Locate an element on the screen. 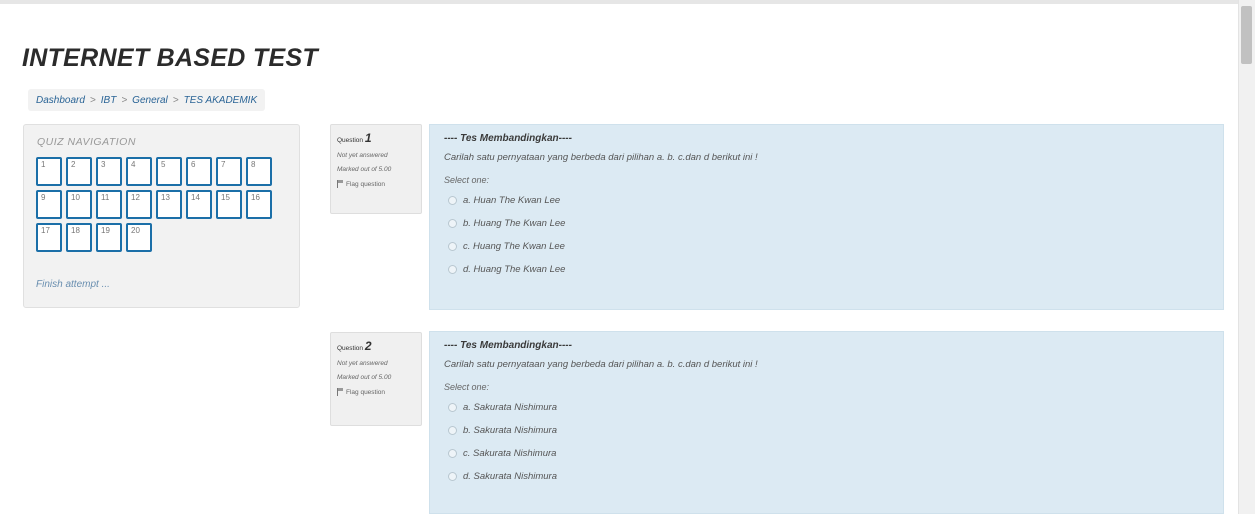  quiz-nav-button-19: 19 is located at coordinates (109, 237).